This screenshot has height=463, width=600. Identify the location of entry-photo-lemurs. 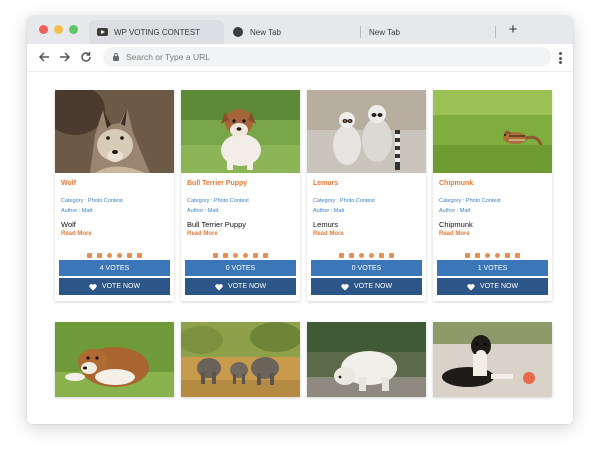
(366, 131).